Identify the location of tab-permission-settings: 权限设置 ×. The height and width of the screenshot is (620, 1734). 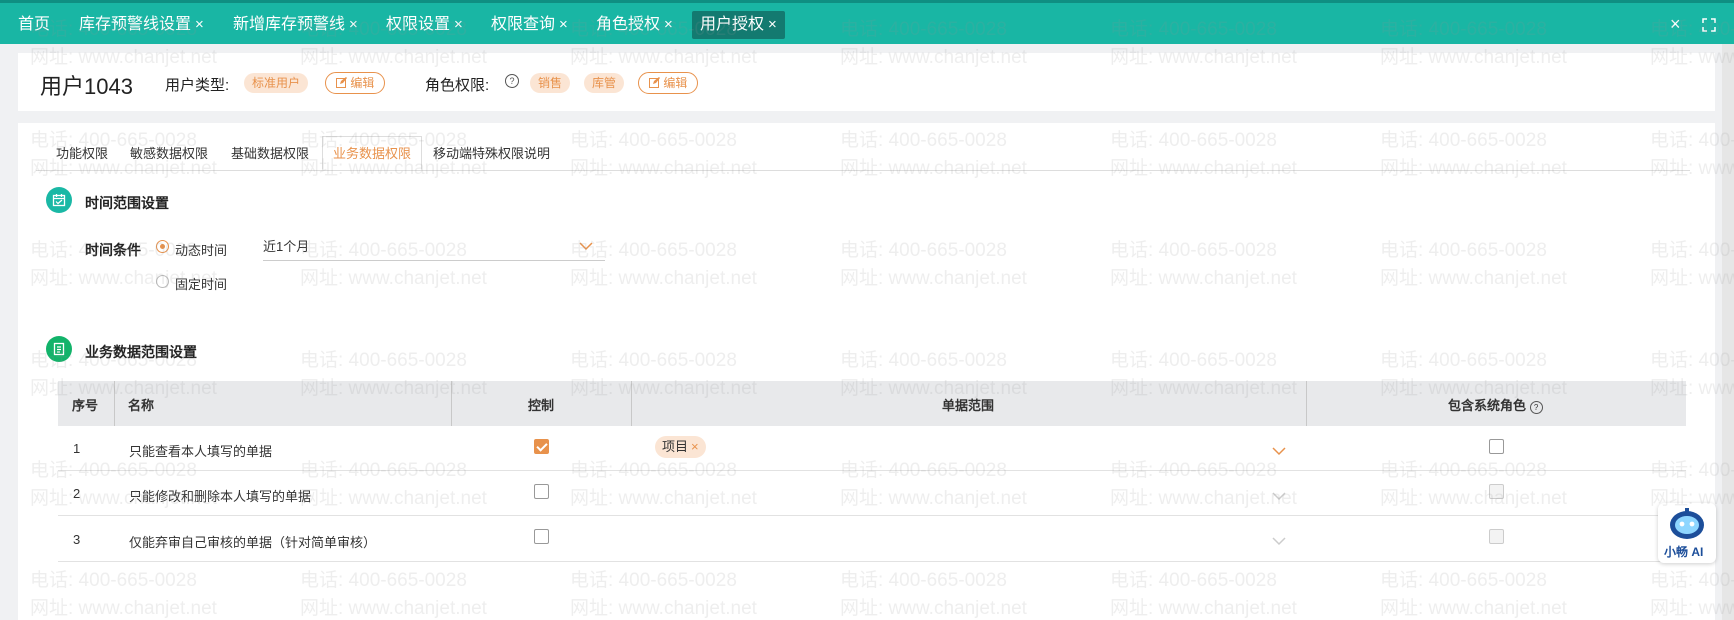
(424, 25).